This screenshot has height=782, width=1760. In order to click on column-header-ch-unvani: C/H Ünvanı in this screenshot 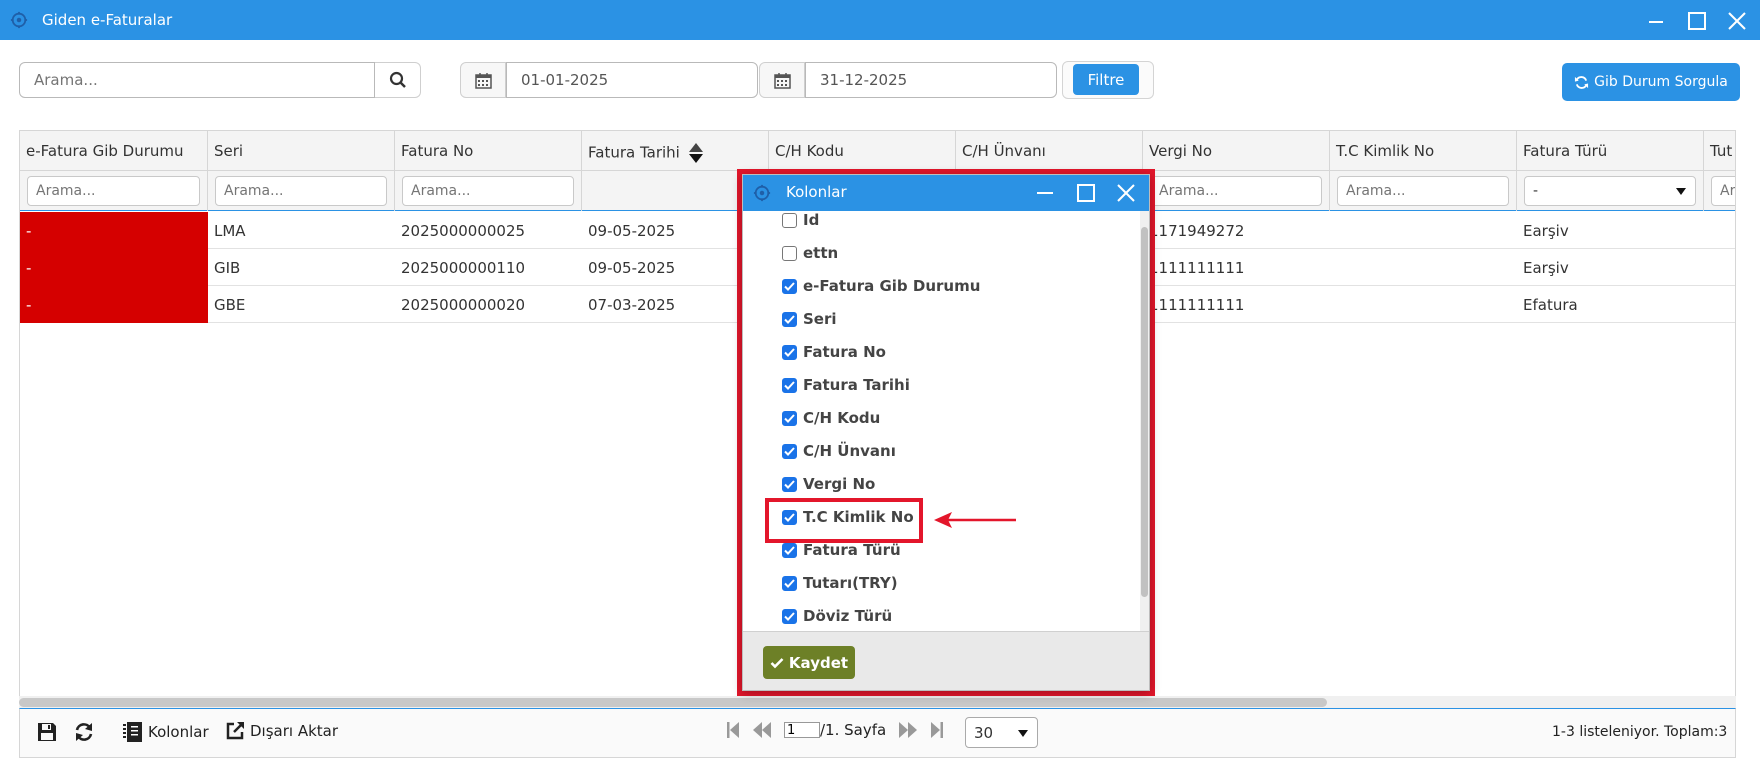, I will do `click(1049, 151)`.